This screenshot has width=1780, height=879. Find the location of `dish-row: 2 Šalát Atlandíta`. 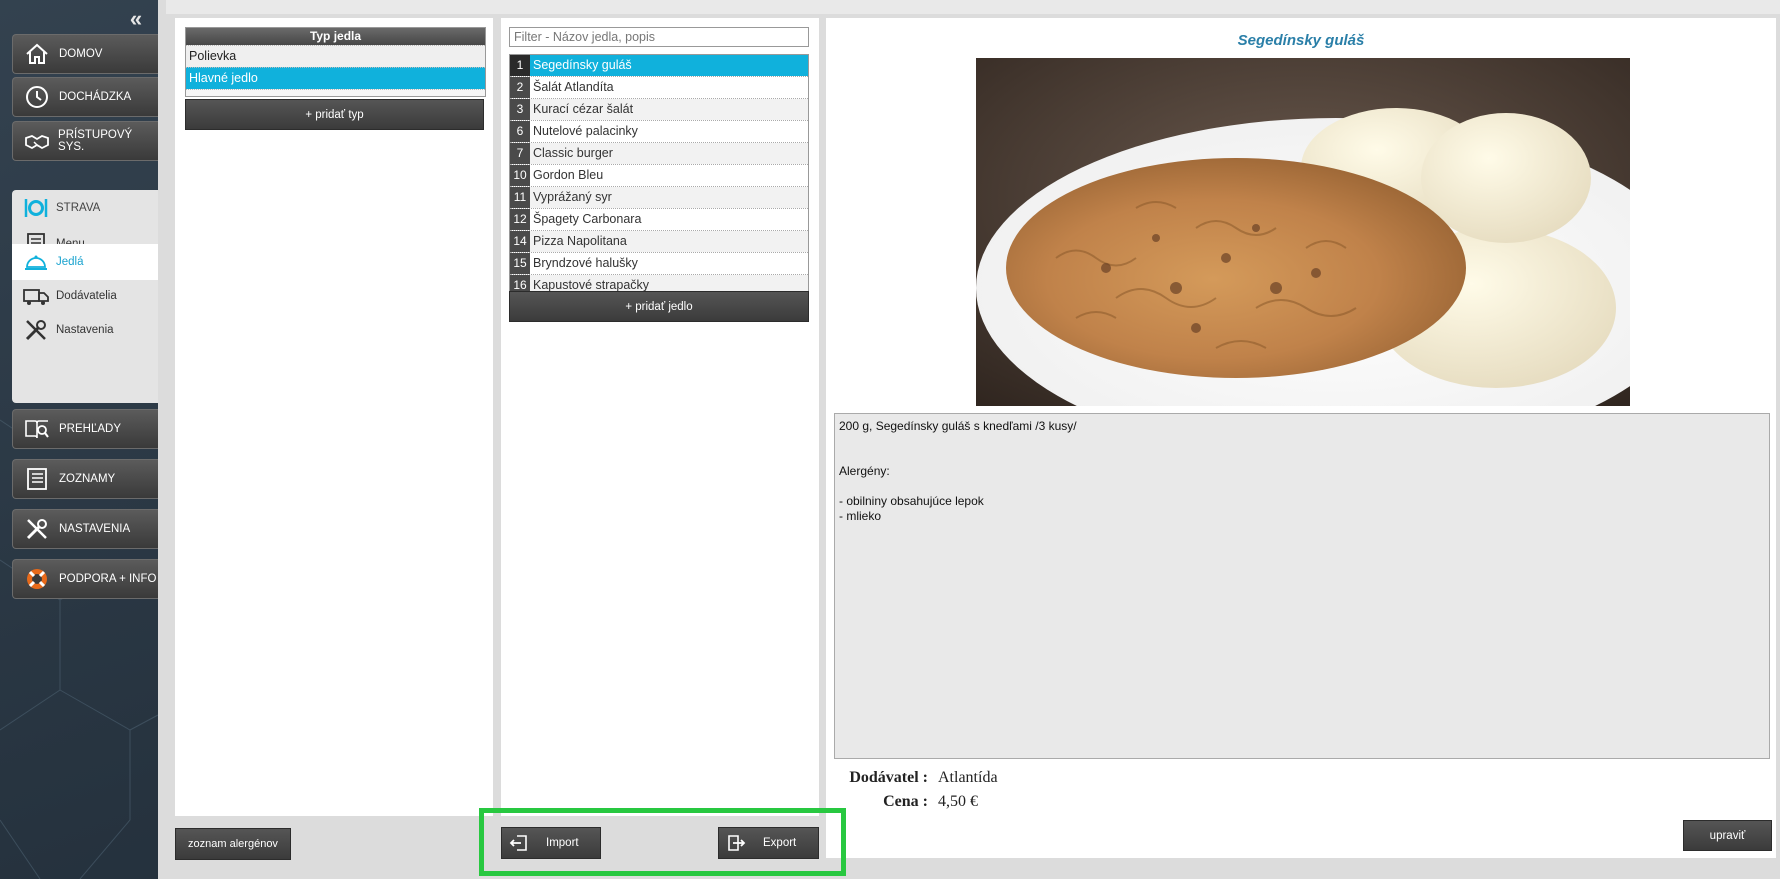

dish-row: 2 Šalát Atlandíta is located at coordinates (659, 87).